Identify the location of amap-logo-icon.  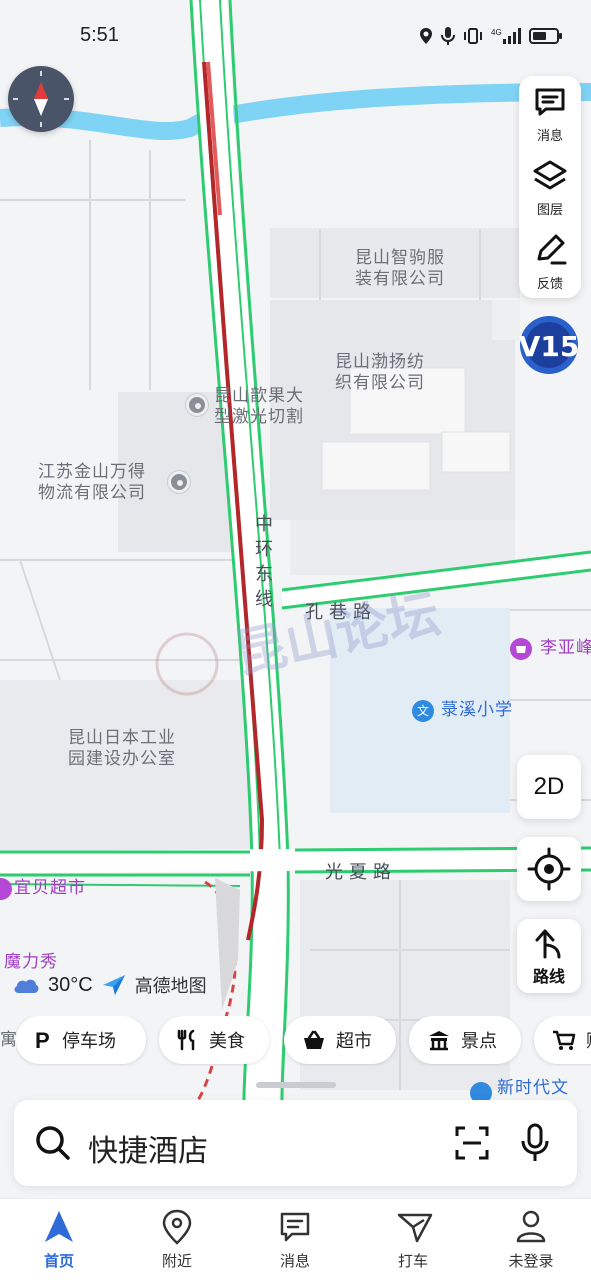
(113, 985).